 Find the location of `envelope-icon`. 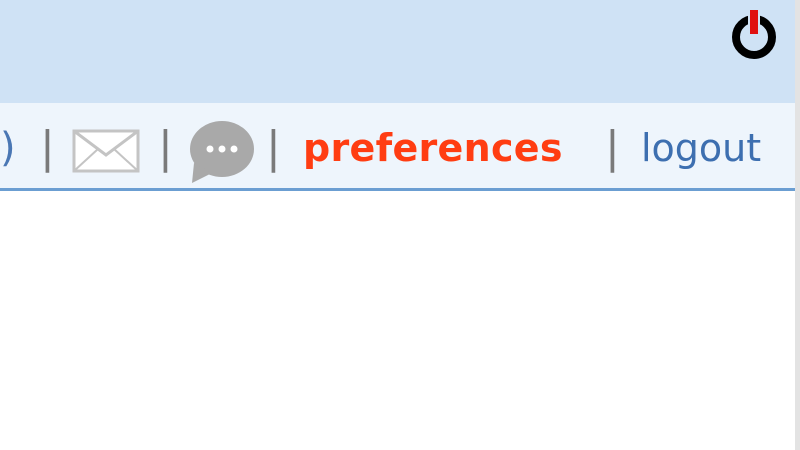

envelope-icon is located at coordinates (106, 151).